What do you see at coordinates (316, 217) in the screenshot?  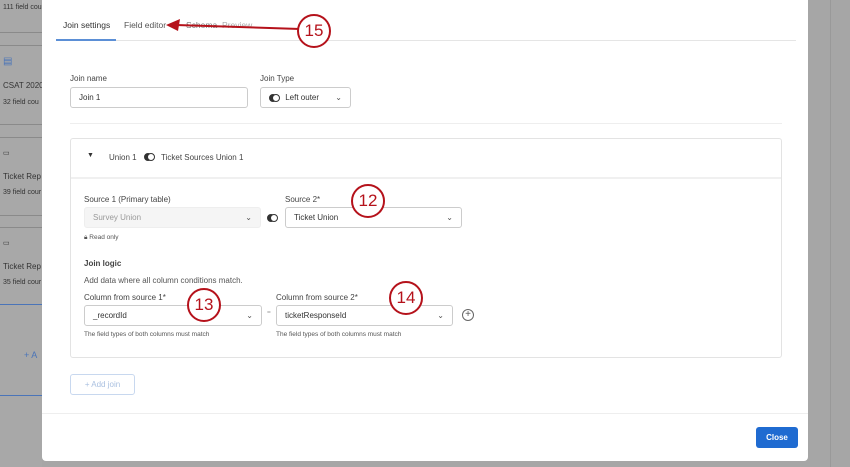 I see `source2-value: Ticket Union` at bounding box center [316, 217].